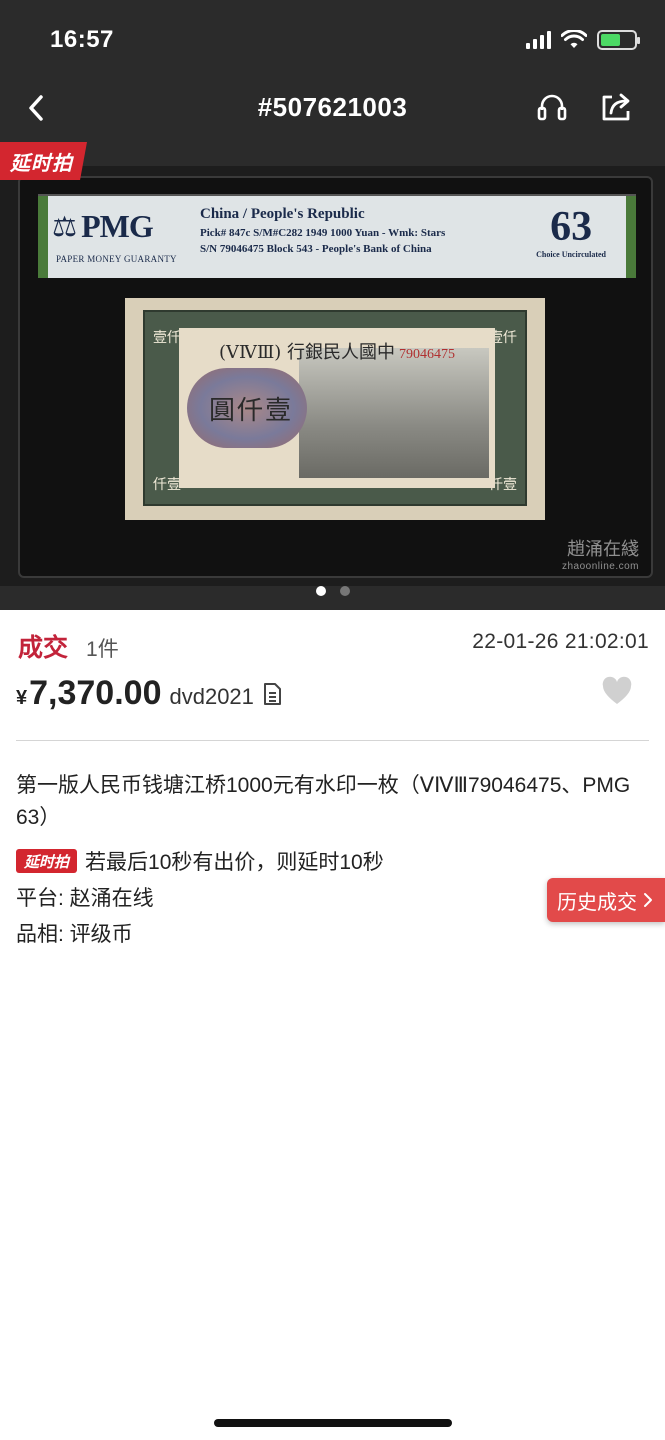 The image size is (665, 1440). I want to click on divider, so click(332, 740).